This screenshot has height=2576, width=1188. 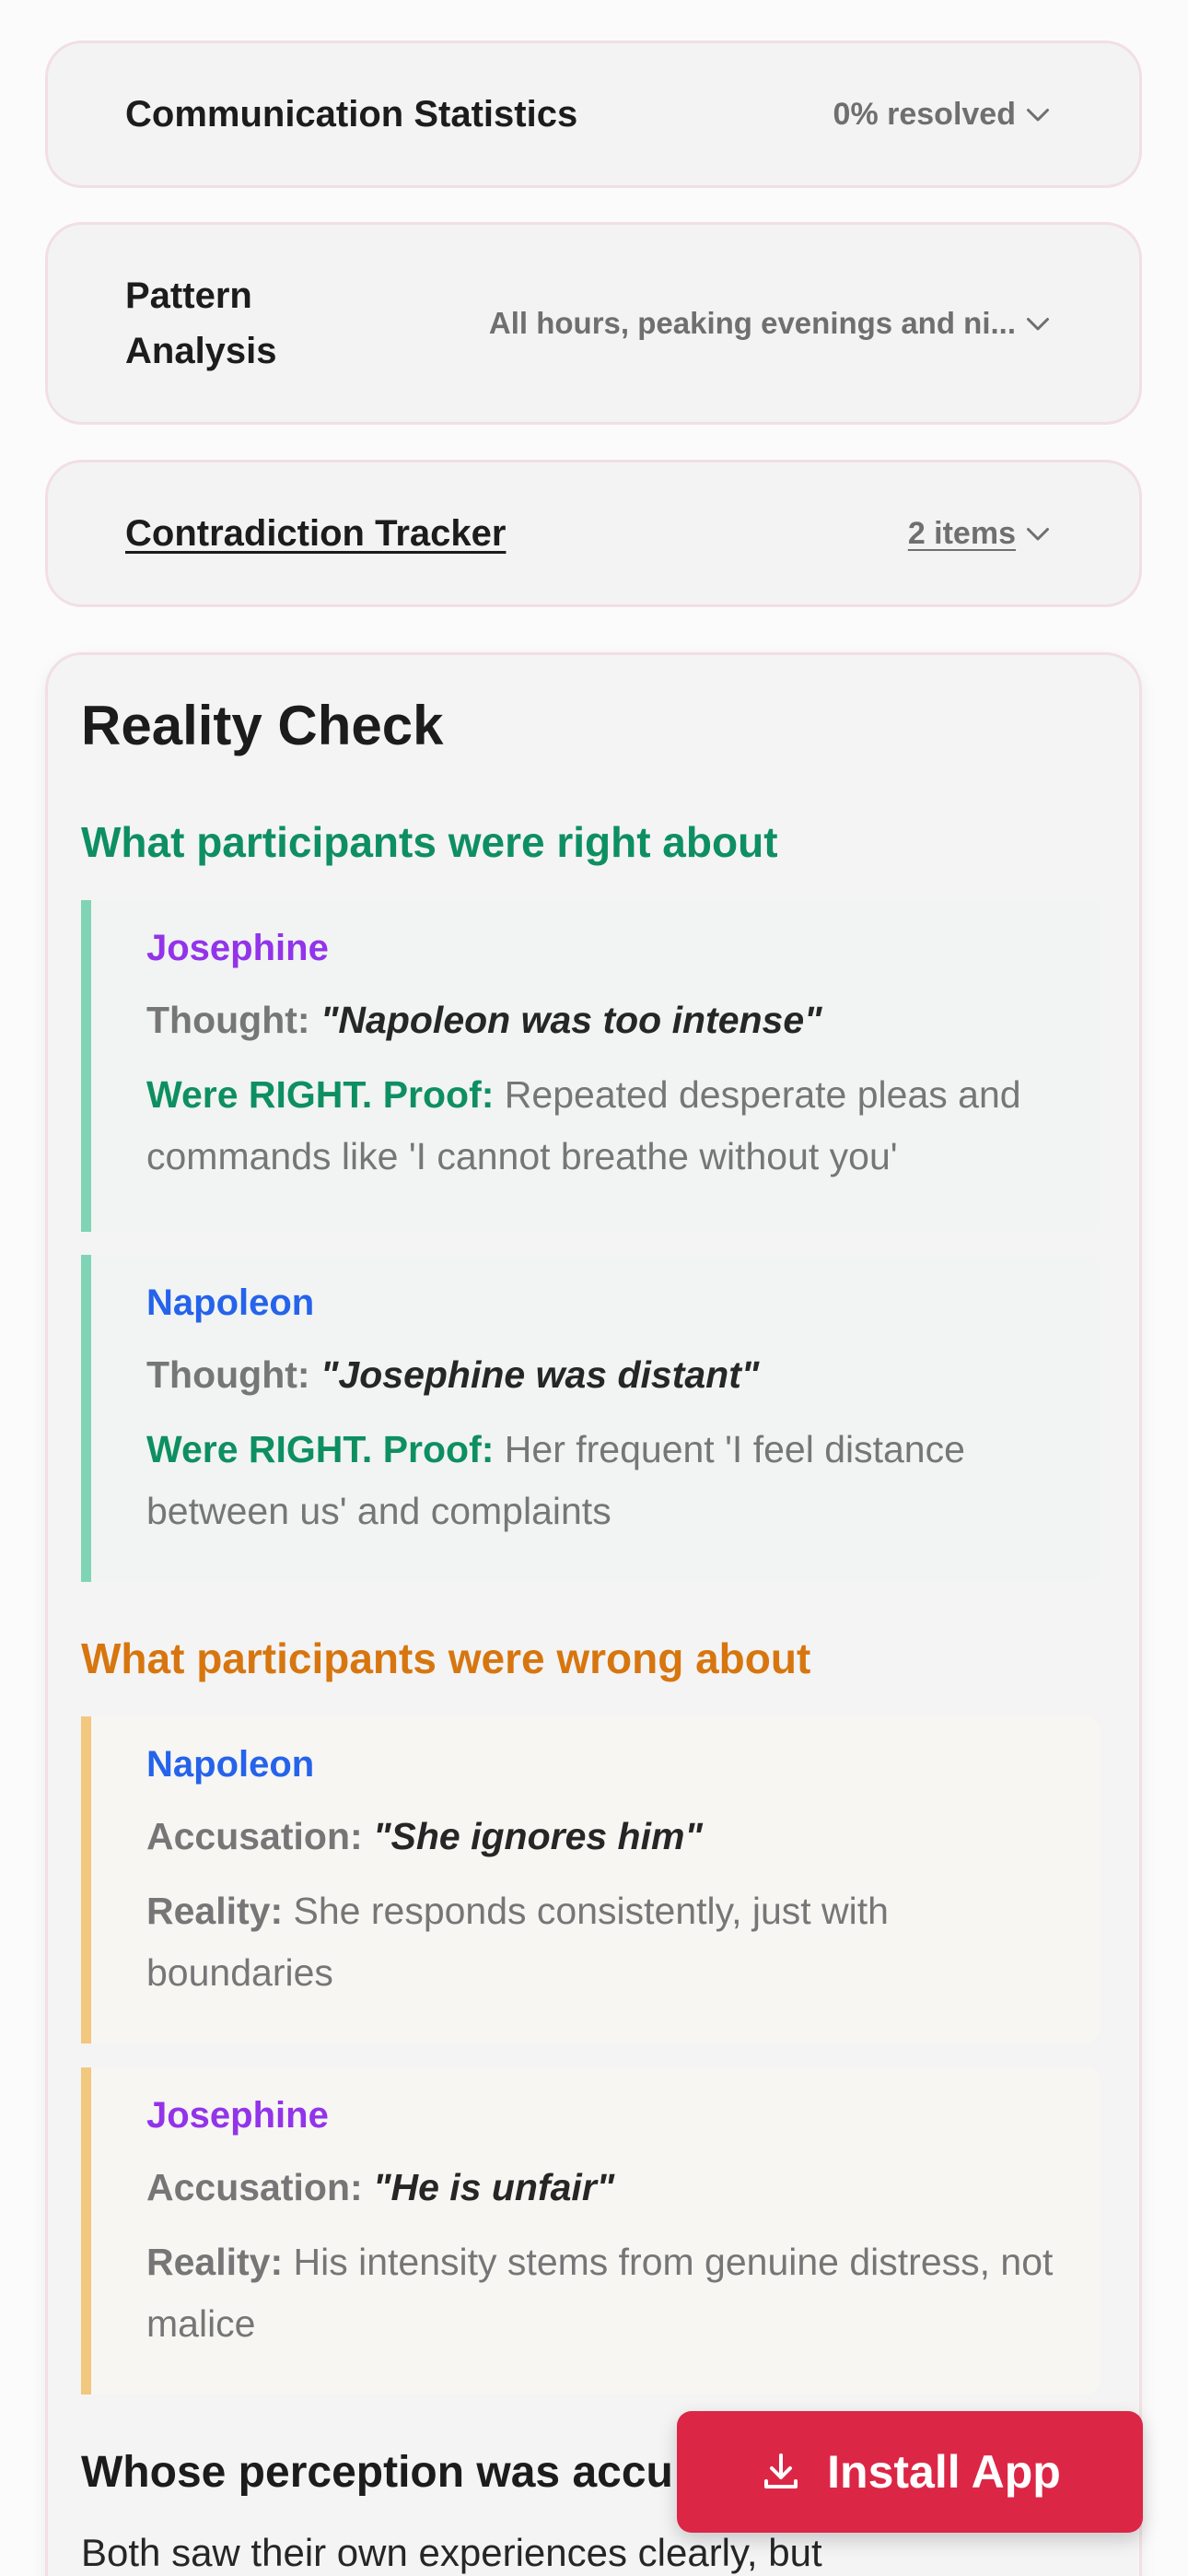 I want to click on accordion-title: Communication Statistics, so click(x=352, y=114).